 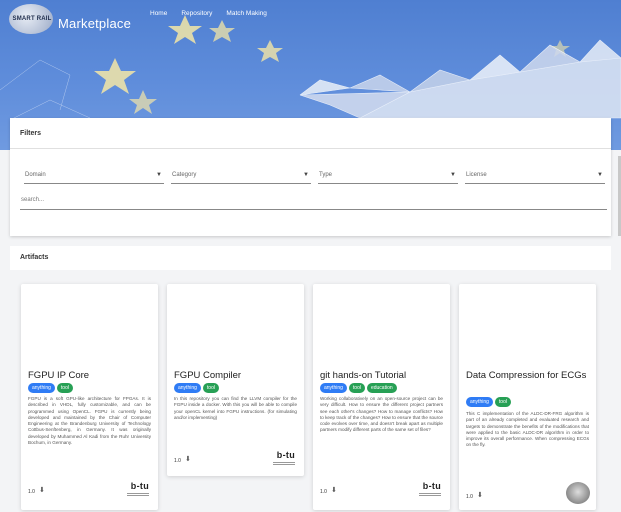 What do you see at coordinates (388, 176) in the screenshot?
I see `type-select: Type ▼` at bounding box center [388, 176].